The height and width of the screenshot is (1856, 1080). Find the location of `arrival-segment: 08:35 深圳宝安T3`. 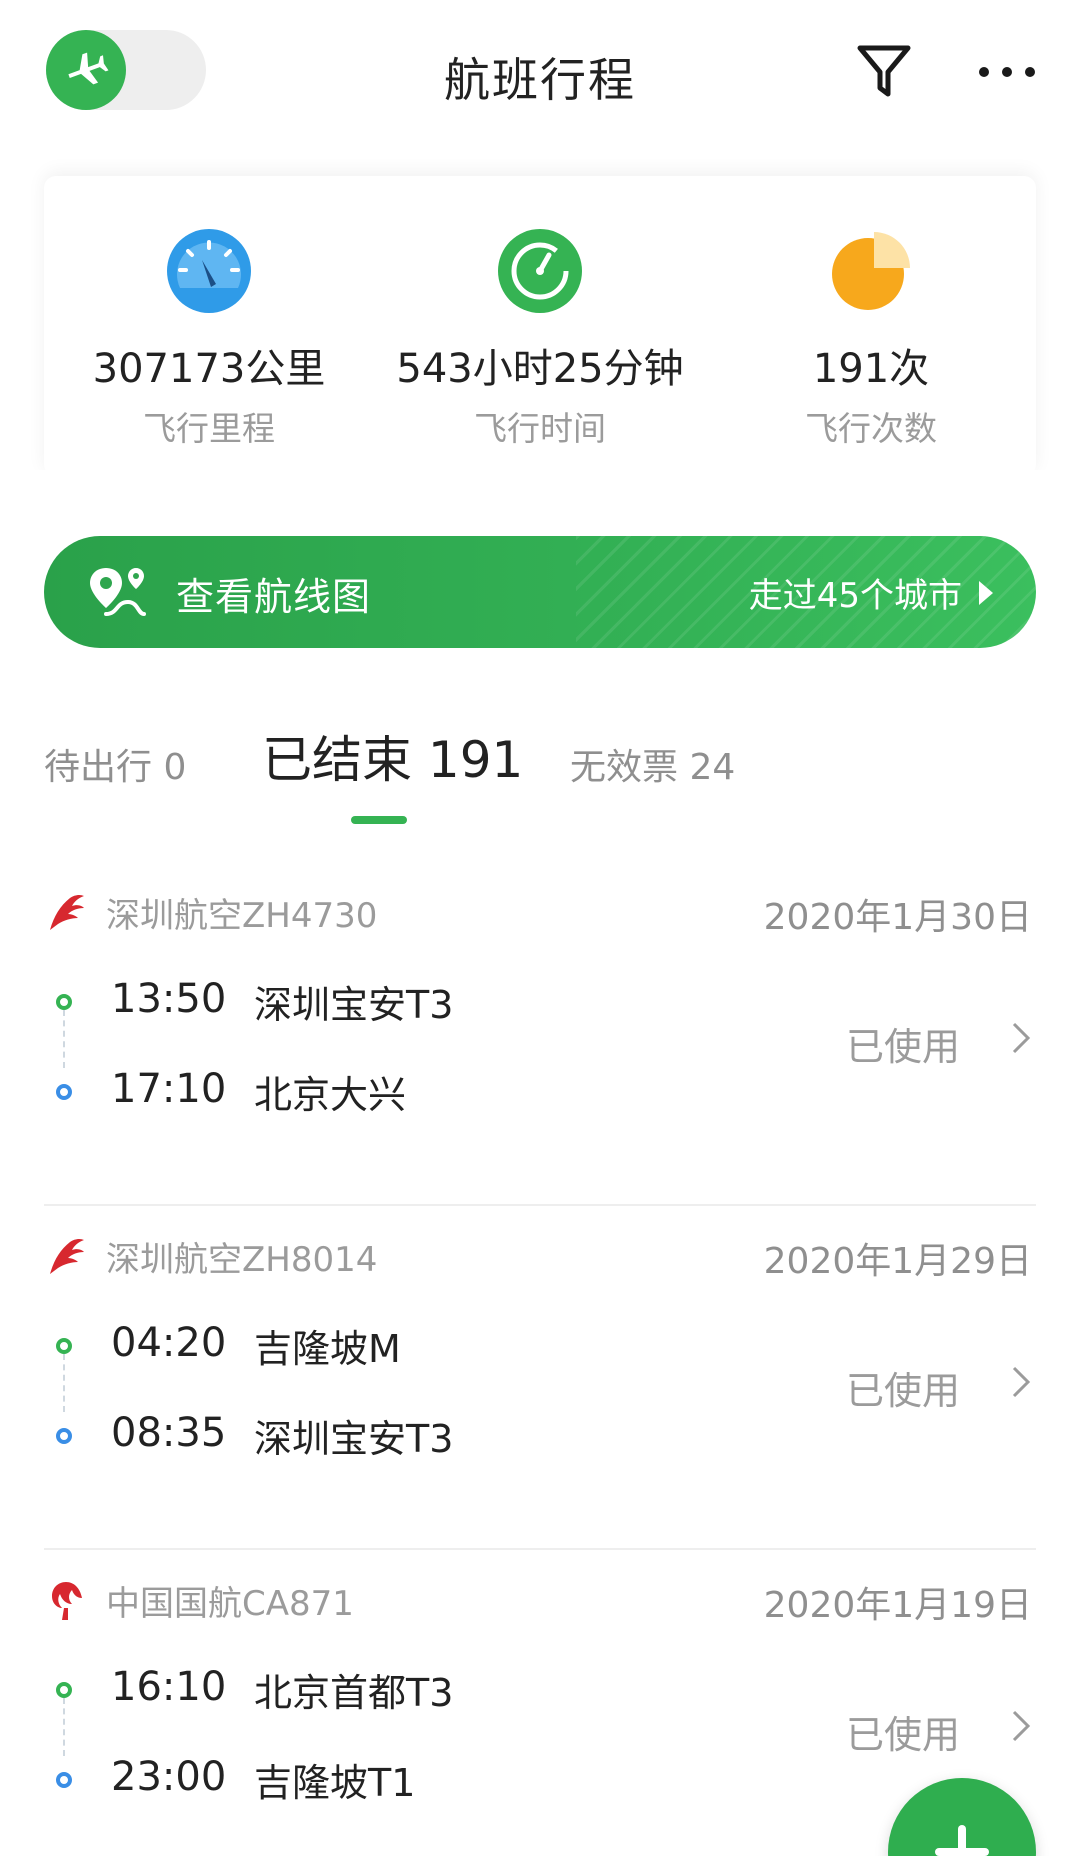

arrival-segment: 08:35 深圳宝安T3 is located at coordinates (344, 1436).